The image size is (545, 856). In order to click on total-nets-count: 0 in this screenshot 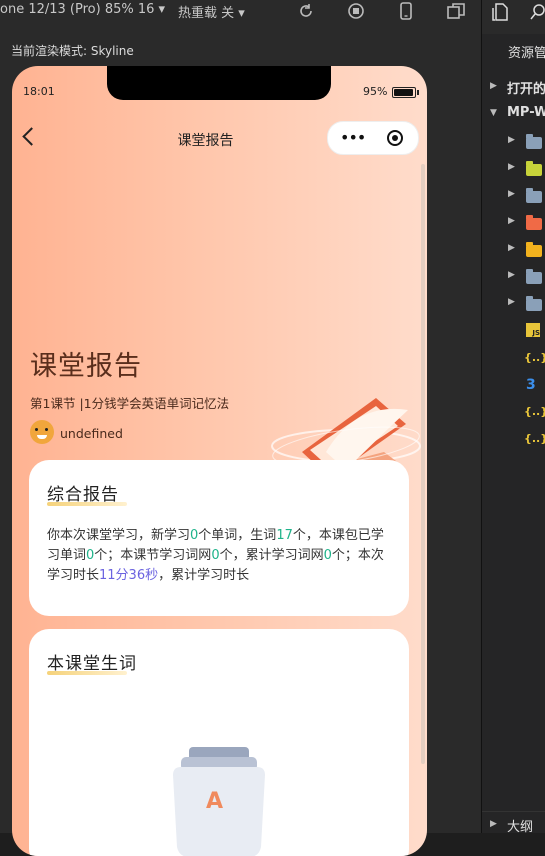, I will do `click(327, 555)`.